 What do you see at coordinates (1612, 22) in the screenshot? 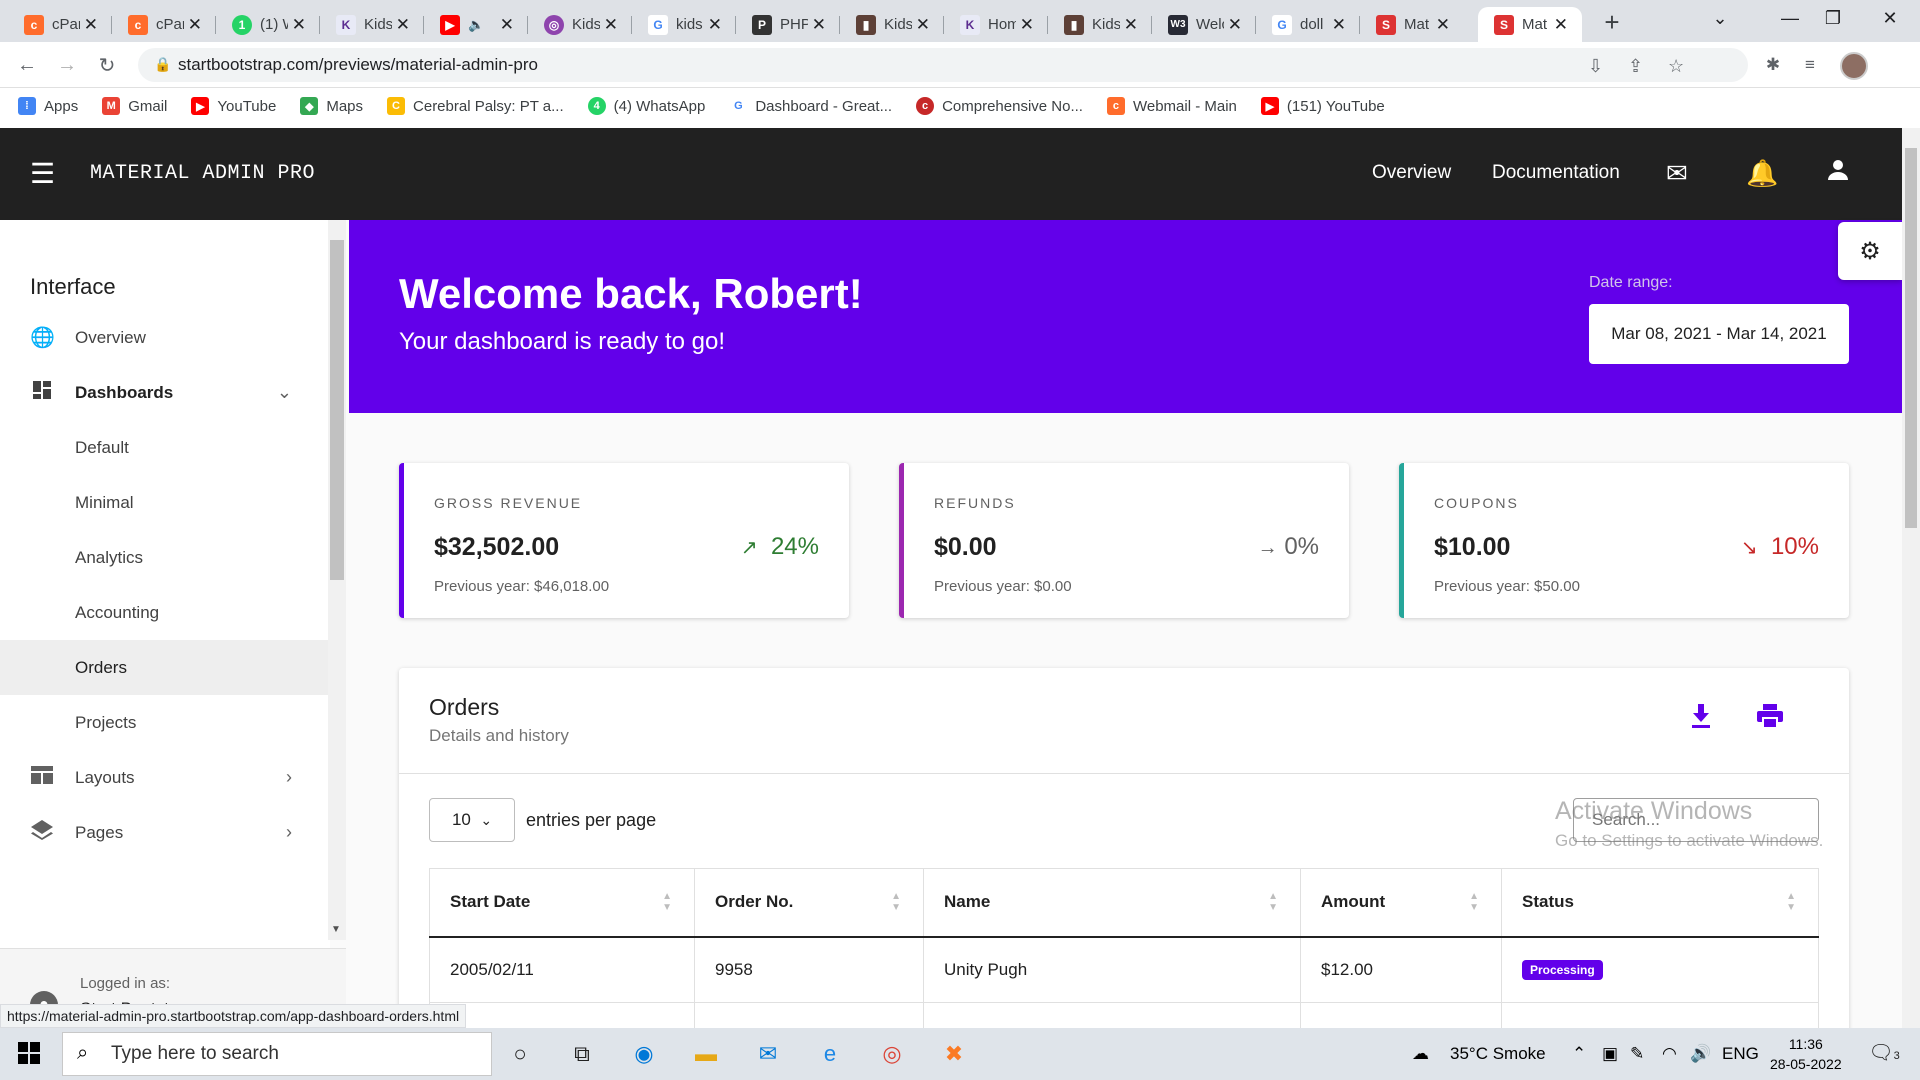
I see `new-tab-button: +` at bounding box center [1612, 22].